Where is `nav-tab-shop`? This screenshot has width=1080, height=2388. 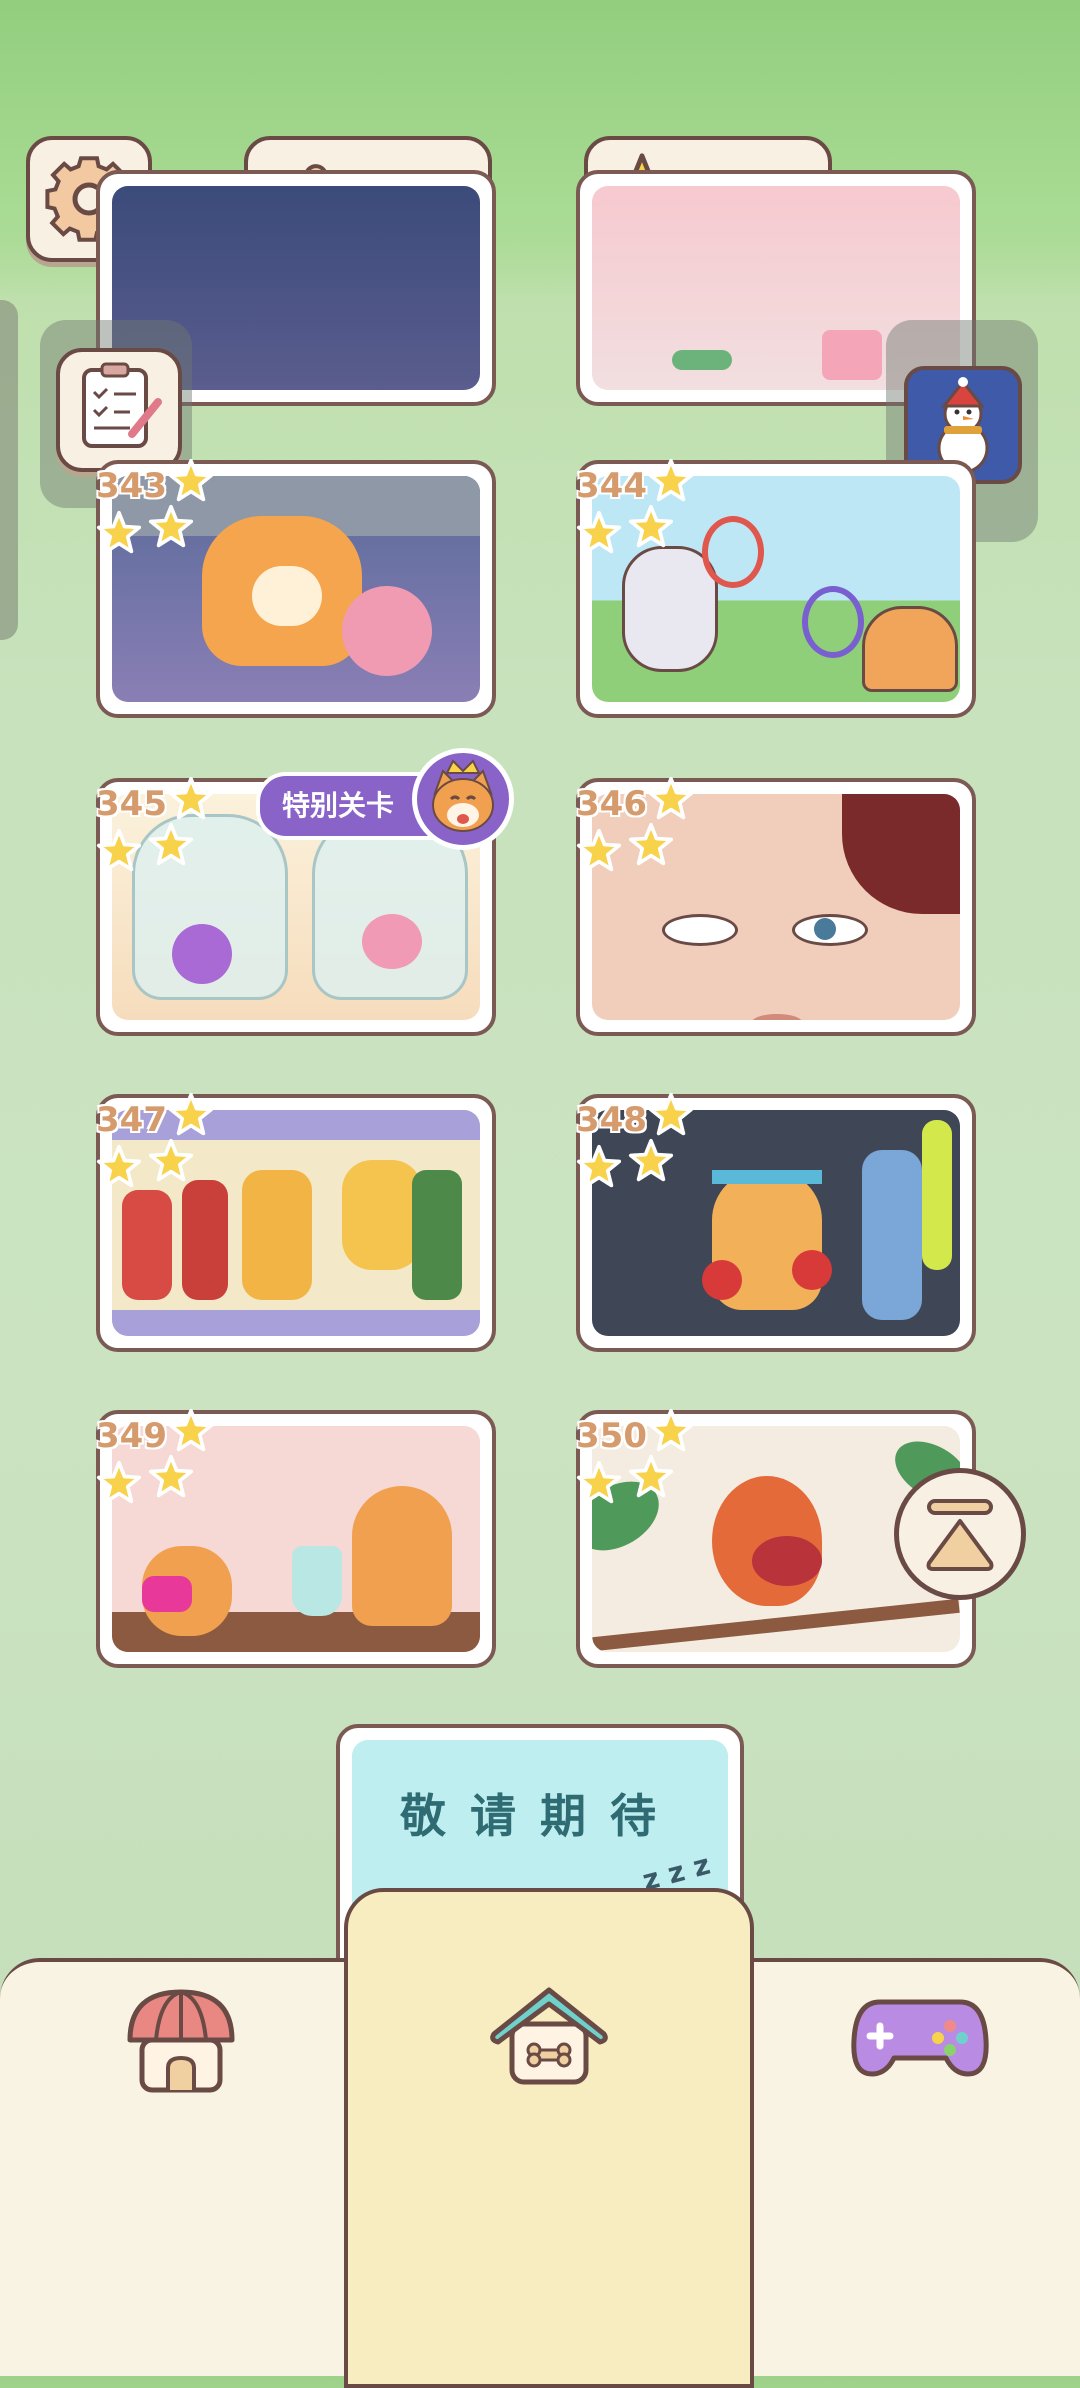 nav-tab-shop is located at coordinates (181, 2045).